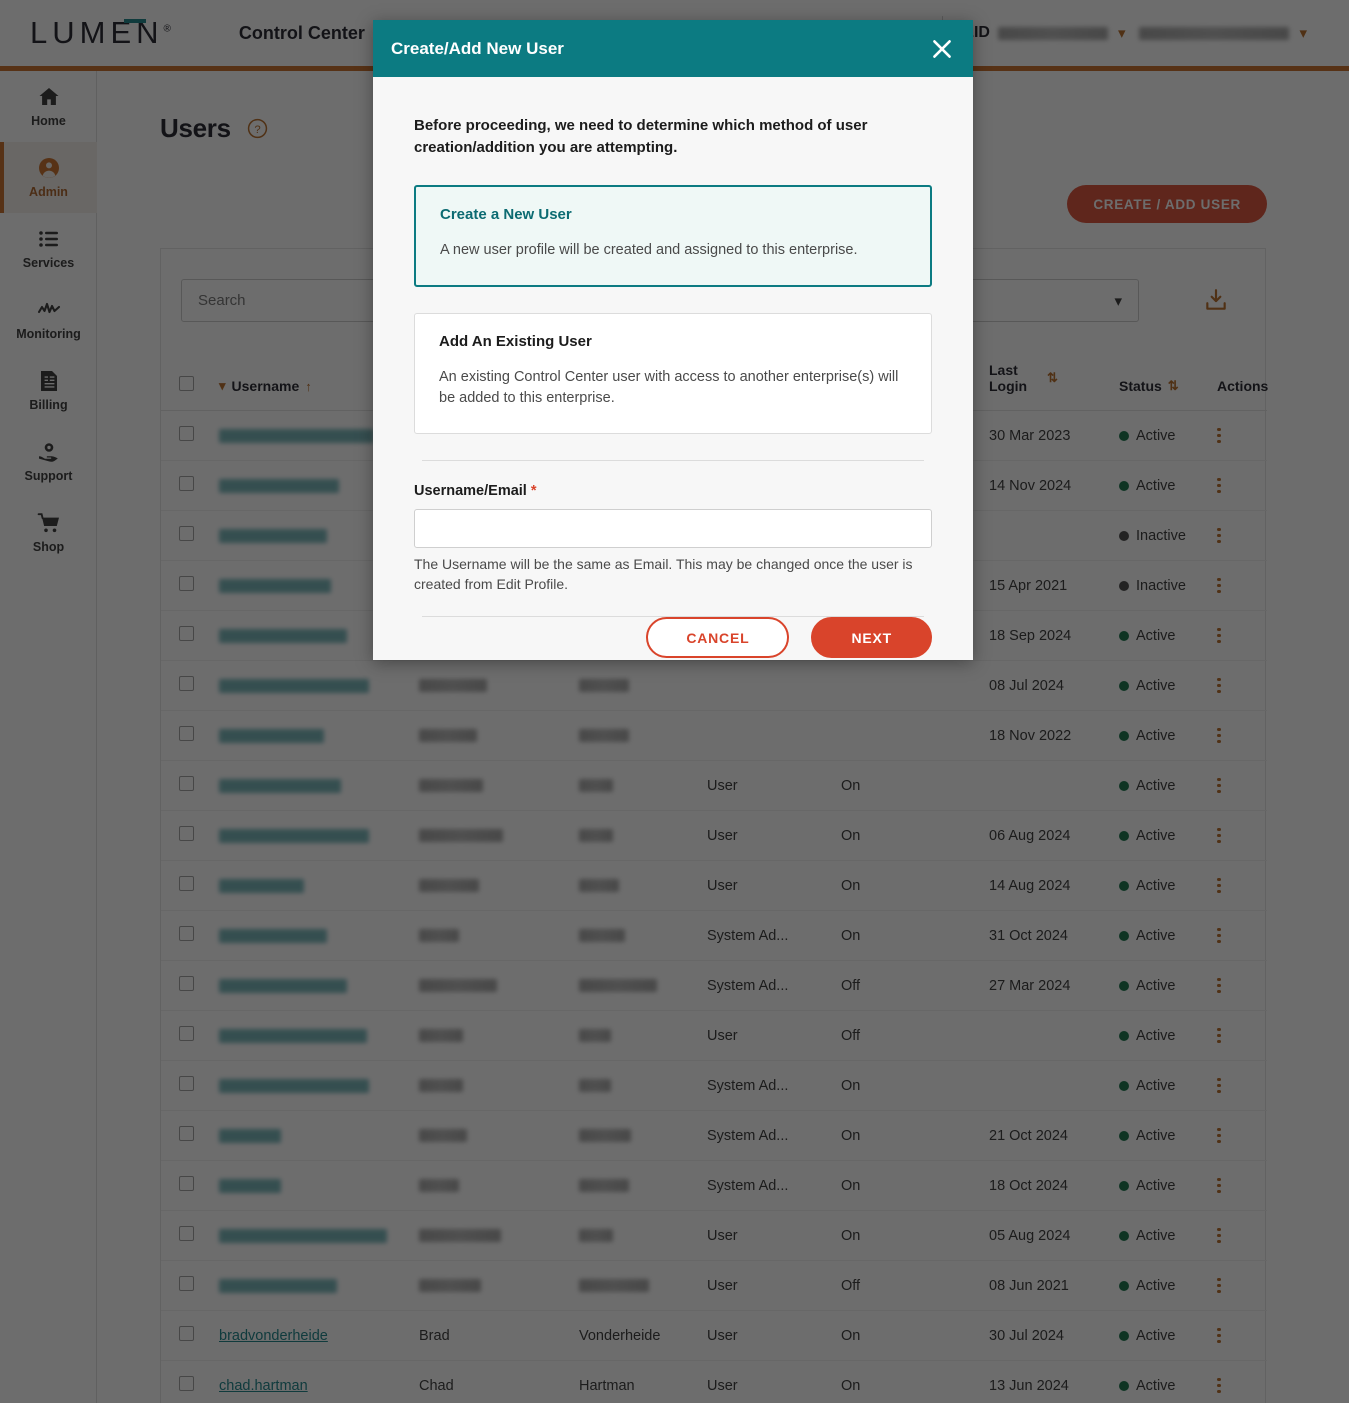 The width and height of the screenshot is (1349, 1403). I want to click on modal-footer: CANCEL NEXT, so click(673, 651).